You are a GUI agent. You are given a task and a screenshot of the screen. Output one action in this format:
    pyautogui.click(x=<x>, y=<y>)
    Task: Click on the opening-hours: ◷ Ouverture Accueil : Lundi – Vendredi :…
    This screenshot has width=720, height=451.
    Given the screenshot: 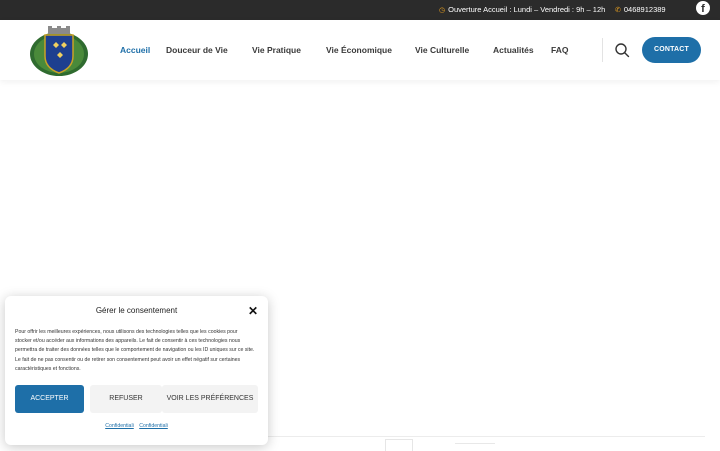 What is the action you would take?
    pyautogui.click(x=522, y=9)
    